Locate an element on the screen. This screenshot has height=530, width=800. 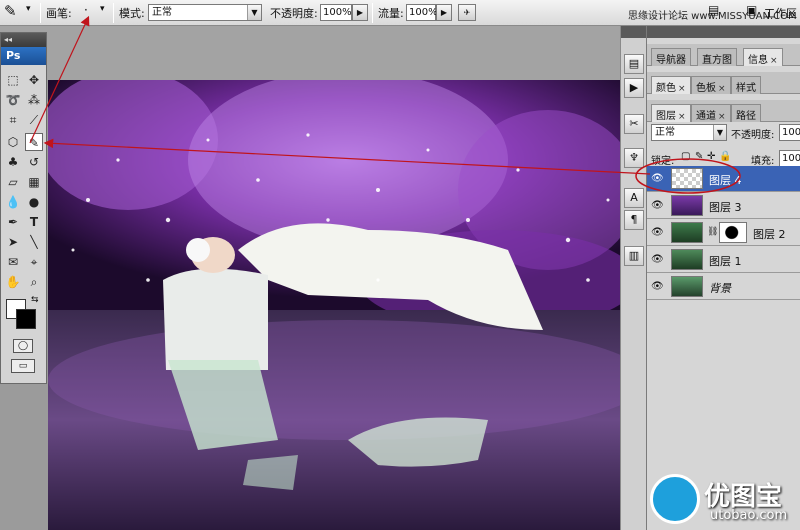
brush-picker-arrow-icon: ▾ is located at coordinates (102, 9).